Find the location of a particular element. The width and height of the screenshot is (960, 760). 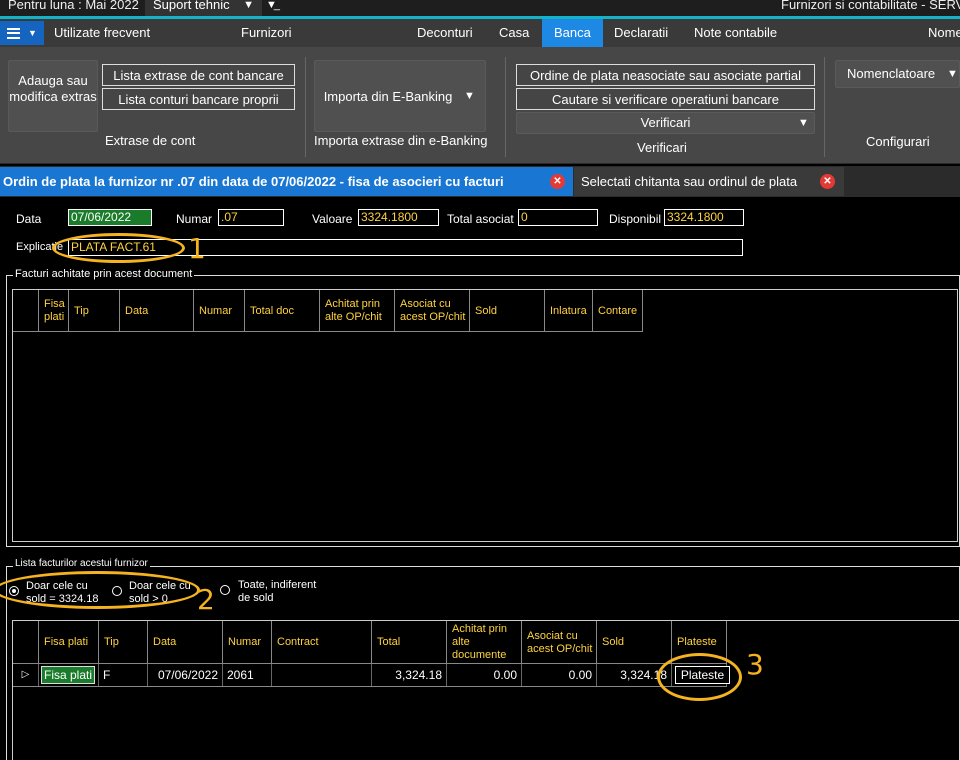

hamburger-icon is located at coordinates (14, 33).